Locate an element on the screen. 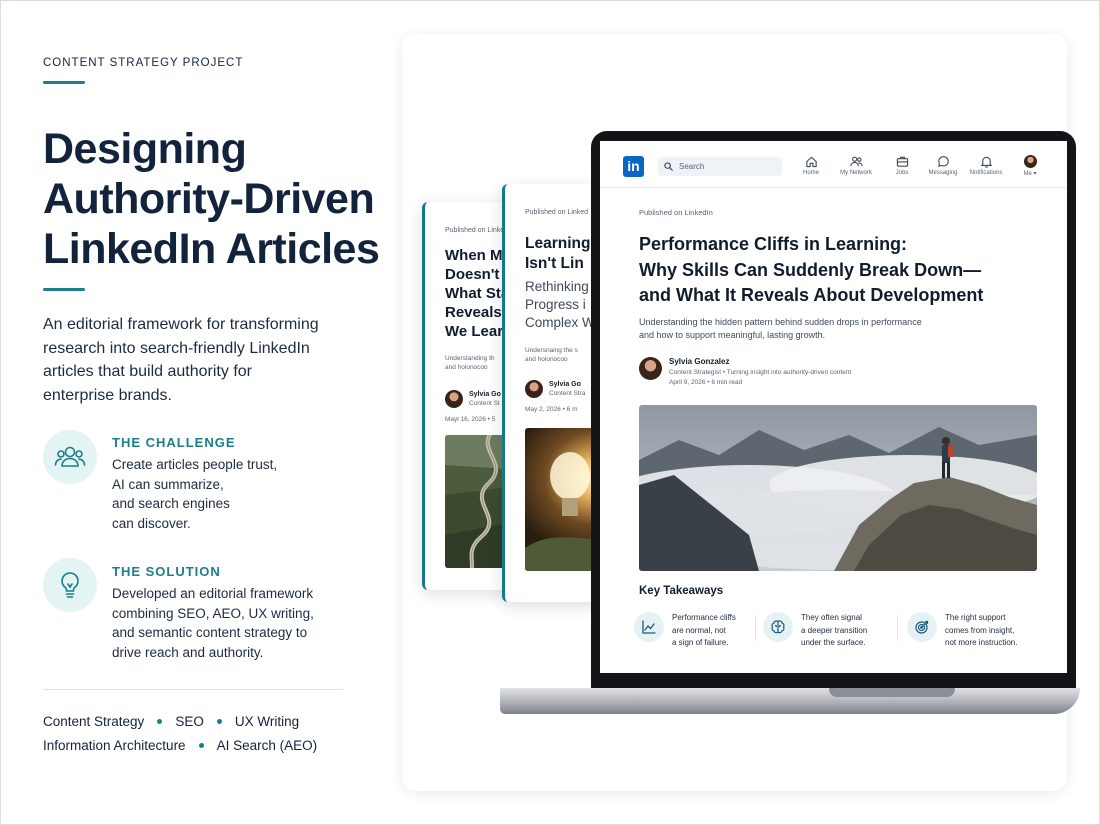 Image resolution: width=1100 pixels, height=825 pixels. chart-icon is located at coordinates (649, 627).